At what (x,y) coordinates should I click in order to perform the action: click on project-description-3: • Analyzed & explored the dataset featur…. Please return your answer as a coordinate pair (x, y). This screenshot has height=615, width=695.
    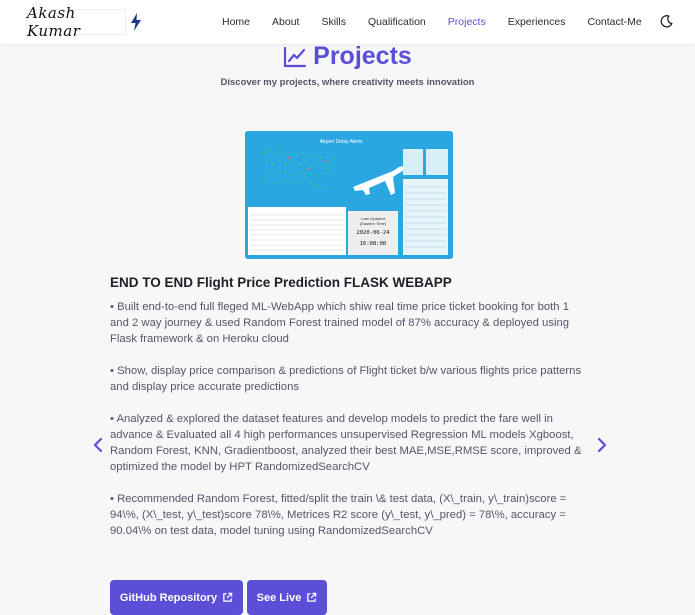
    Looking at the image, I should click on (350, 443).